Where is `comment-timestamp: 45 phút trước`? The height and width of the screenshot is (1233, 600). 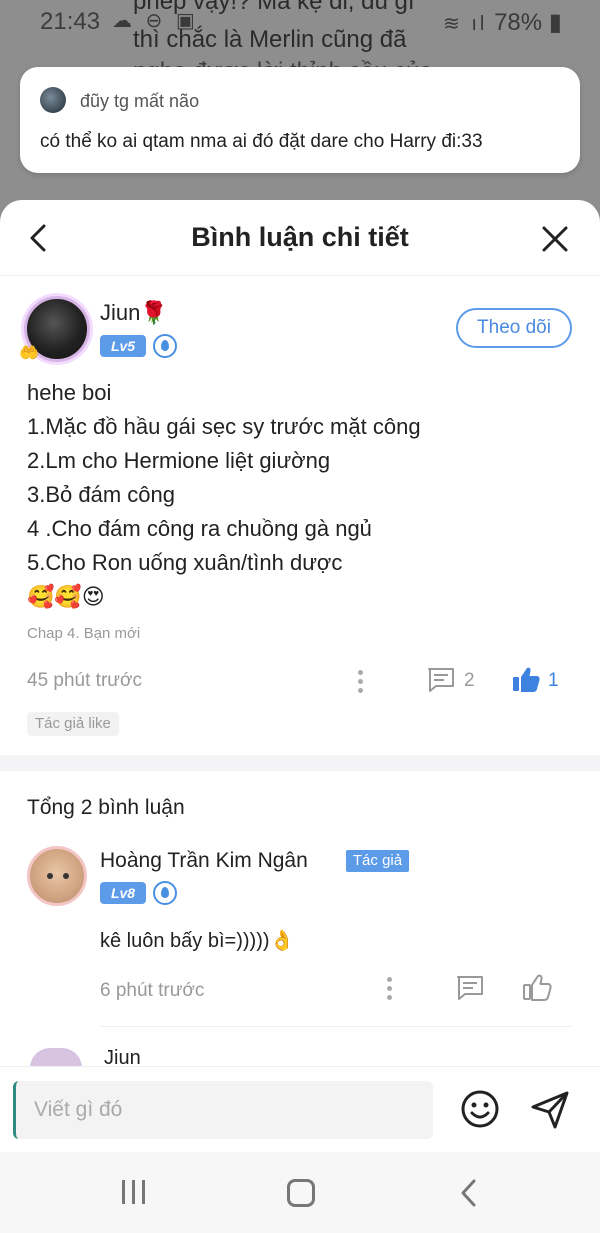 comment-timestamp: 45 phút trước is located at coordinates (84, 680).